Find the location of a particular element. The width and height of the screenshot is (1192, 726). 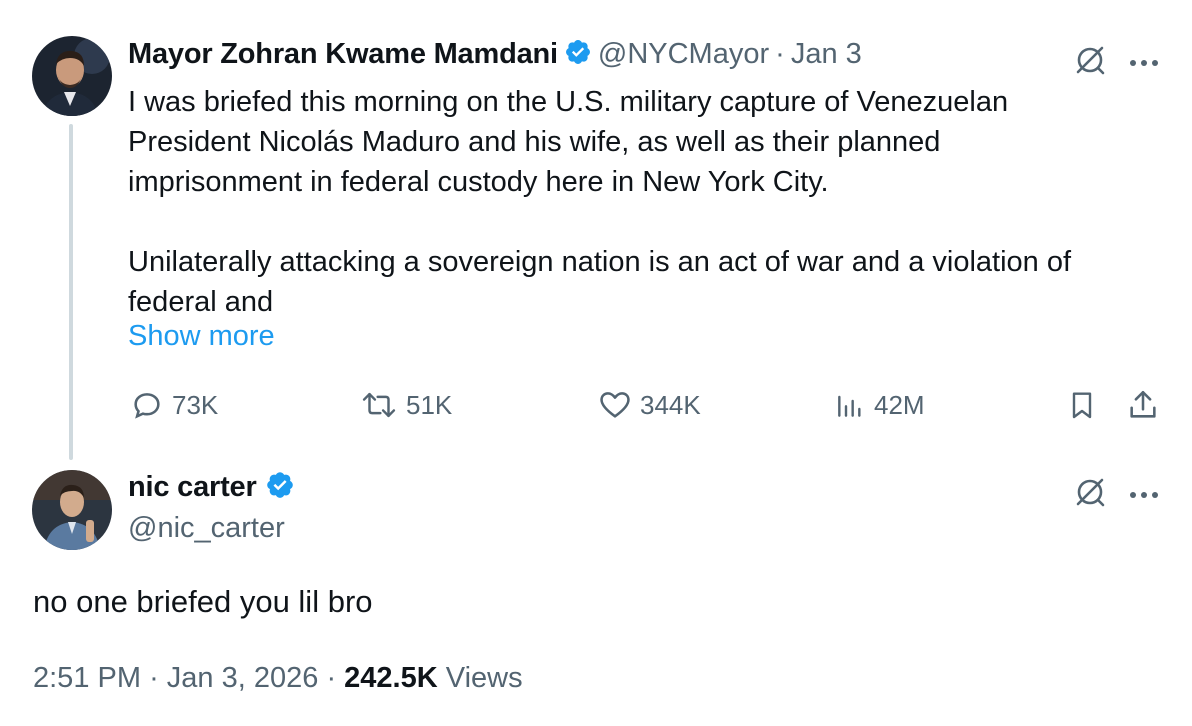

author-handle: @NYCMayor is located at coordinates (683, 54).